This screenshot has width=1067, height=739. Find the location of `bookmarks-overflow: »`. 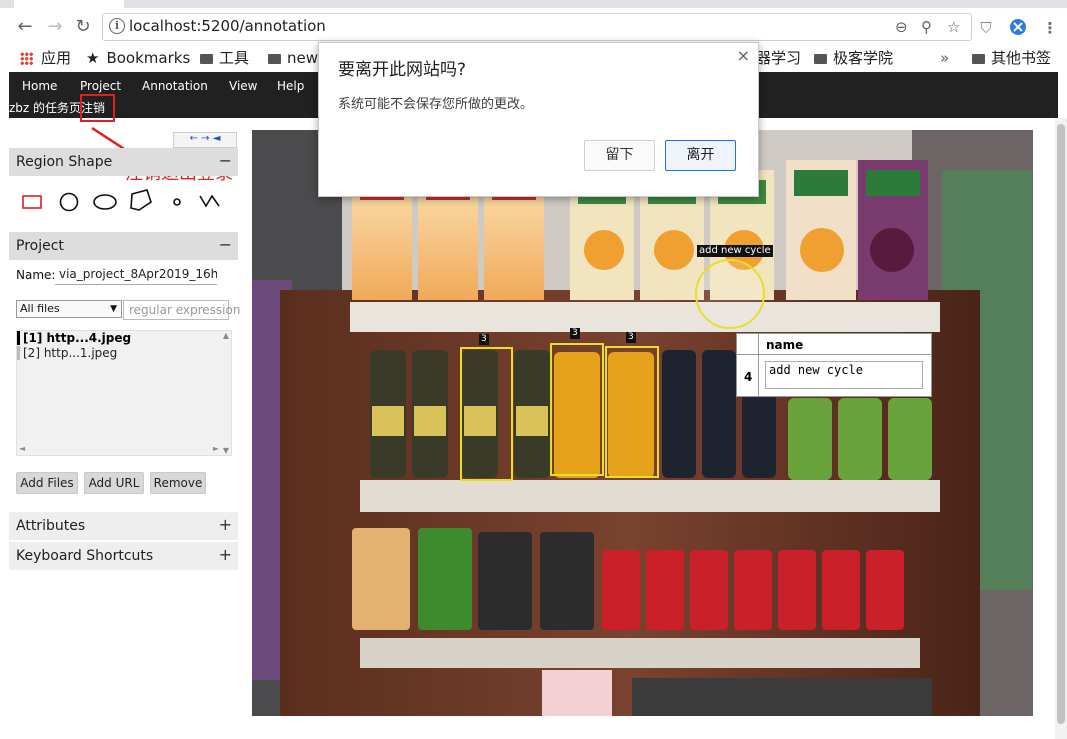

bookmarks-overflow: » is located at coordinates (944, 58).